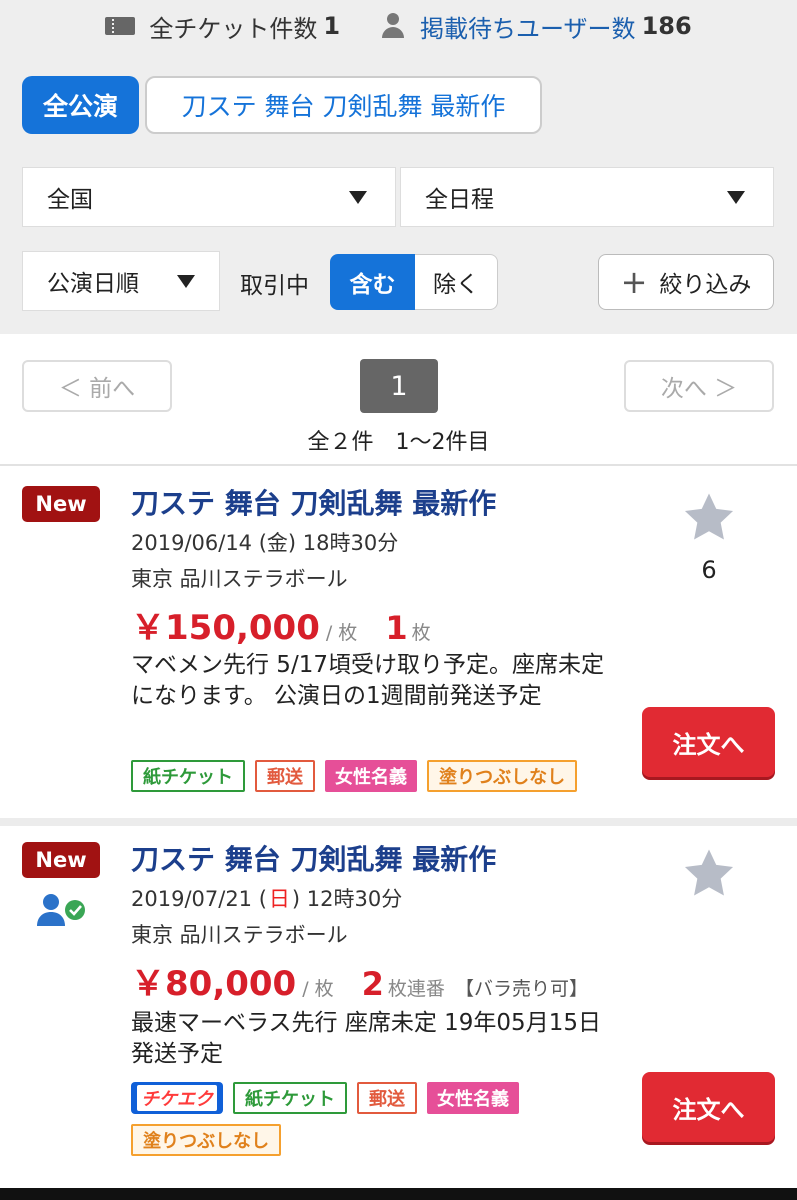 This screenshot has width=797, height=1200. I want to click on weekday: 日, so click(279, 899).